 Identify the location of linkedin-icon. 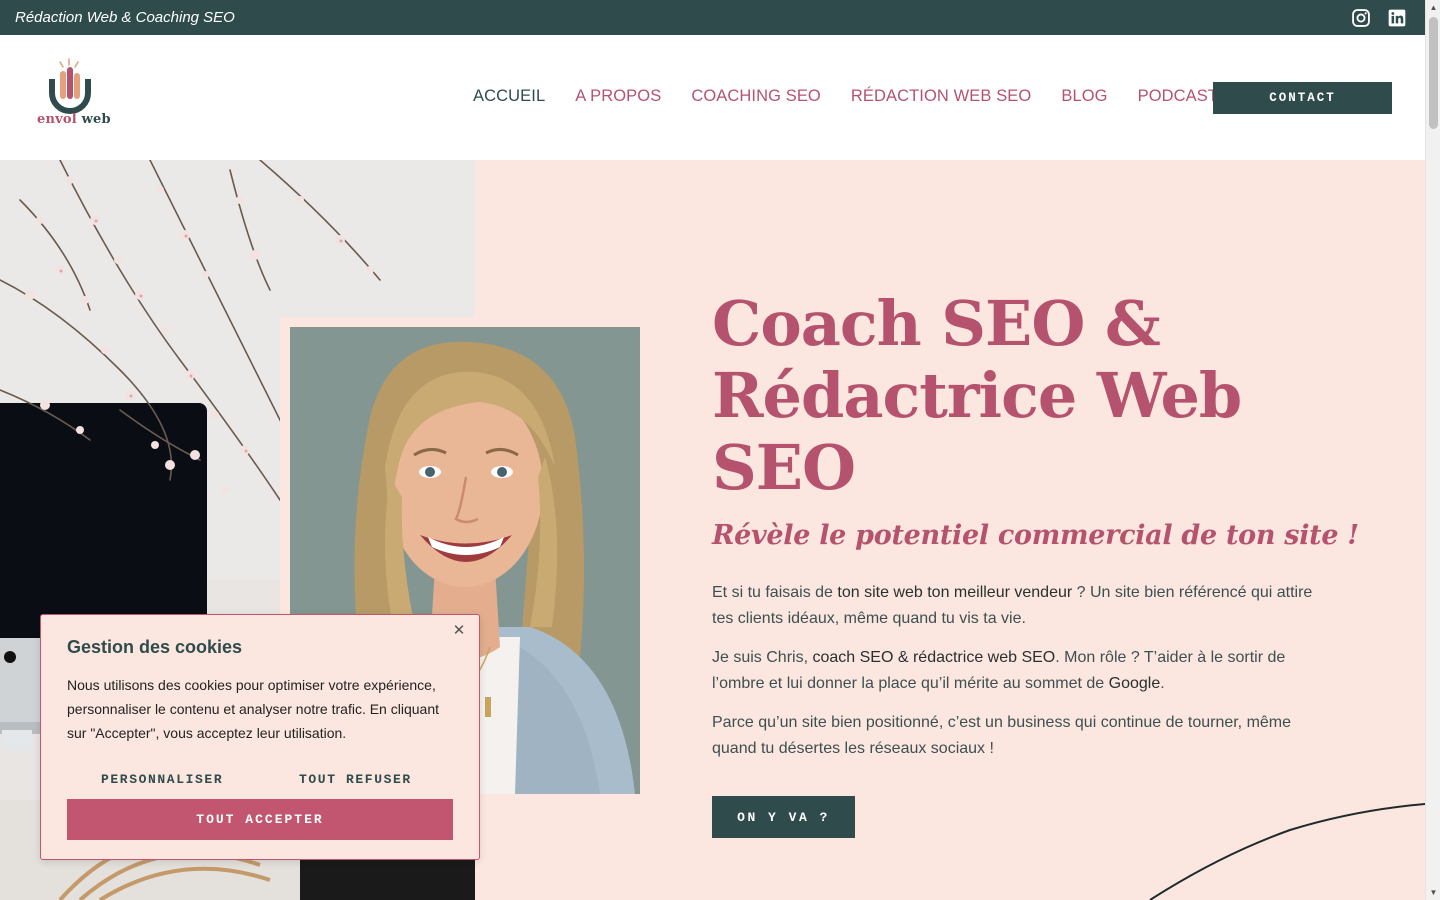
(1397, 18).